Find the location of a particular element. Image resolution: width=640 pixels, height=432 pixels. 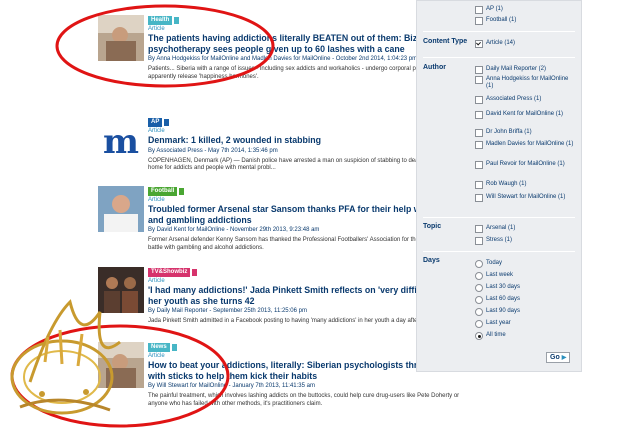

filter-option-label: Will Stewart for MailOnline (1) is located at coordinates (526, 197).